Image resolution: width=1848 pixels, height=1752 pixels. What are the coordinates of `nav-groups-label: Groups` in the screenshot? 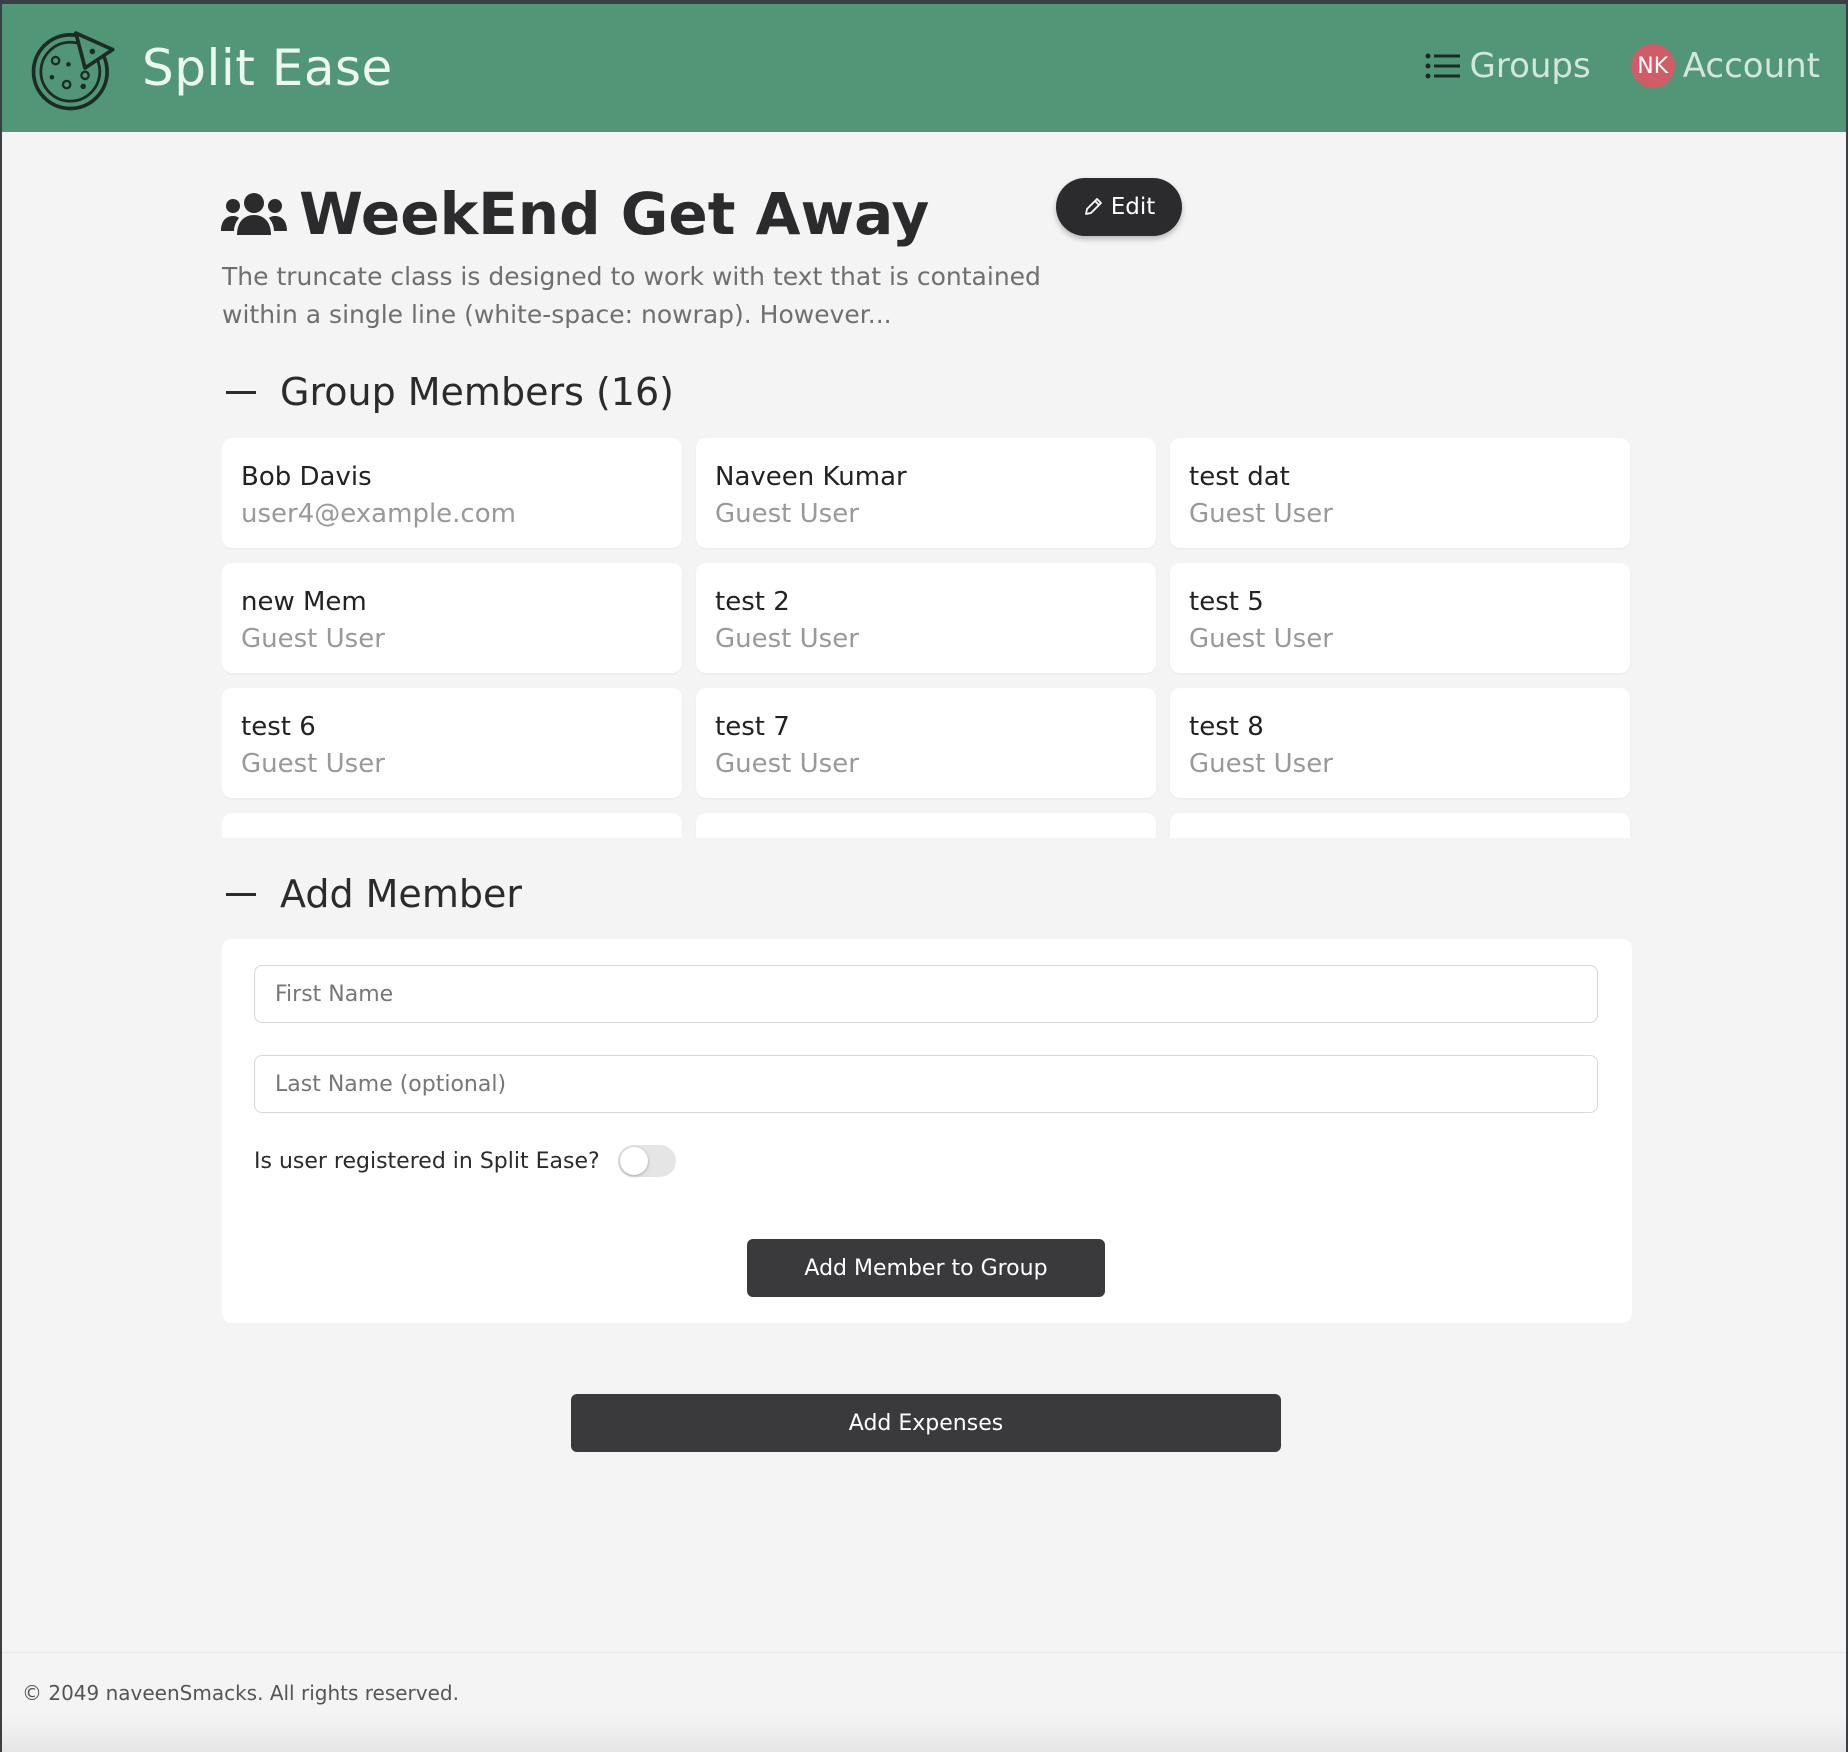 It's located at (1530, 66).